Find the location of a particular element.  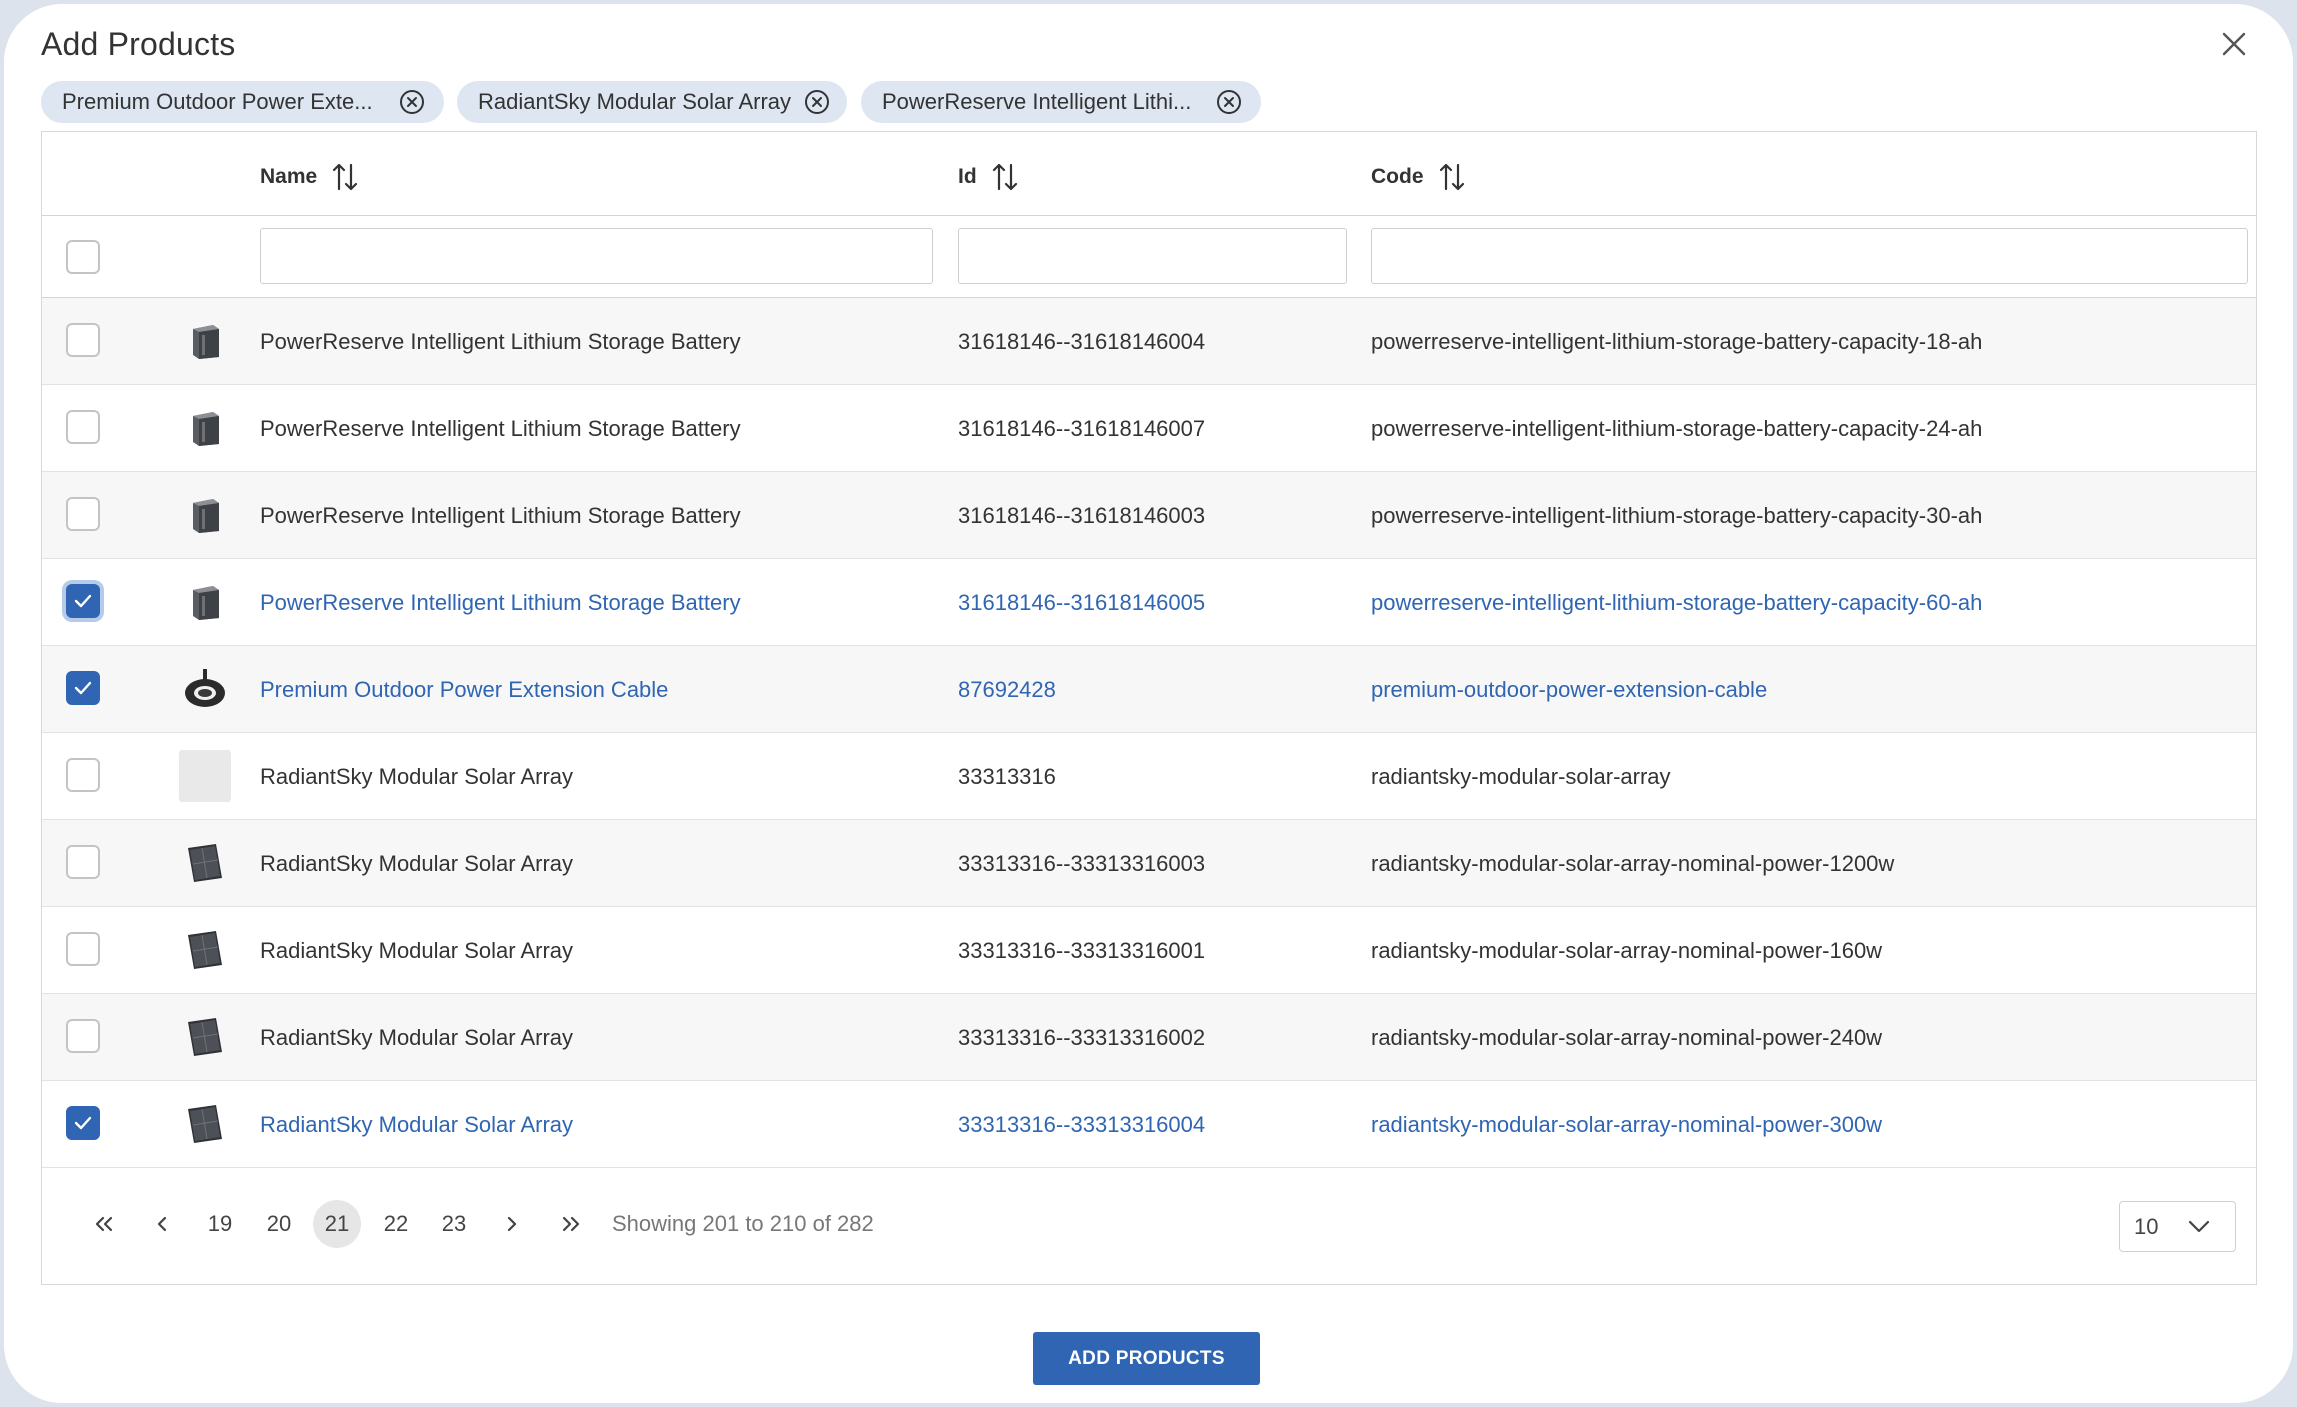

product-id-cell: 33313316--33313316003 is located at coordinates (1082, 863).